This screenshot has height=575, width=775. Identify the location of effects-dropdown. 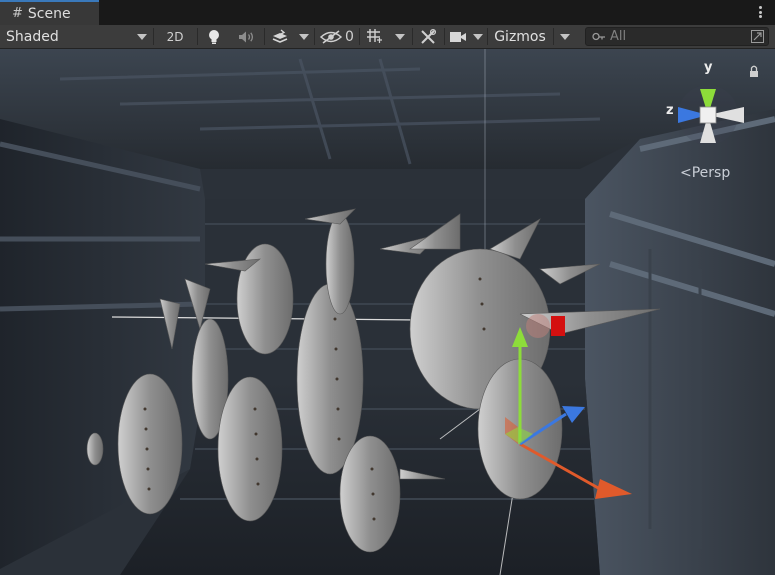
(304, 36).